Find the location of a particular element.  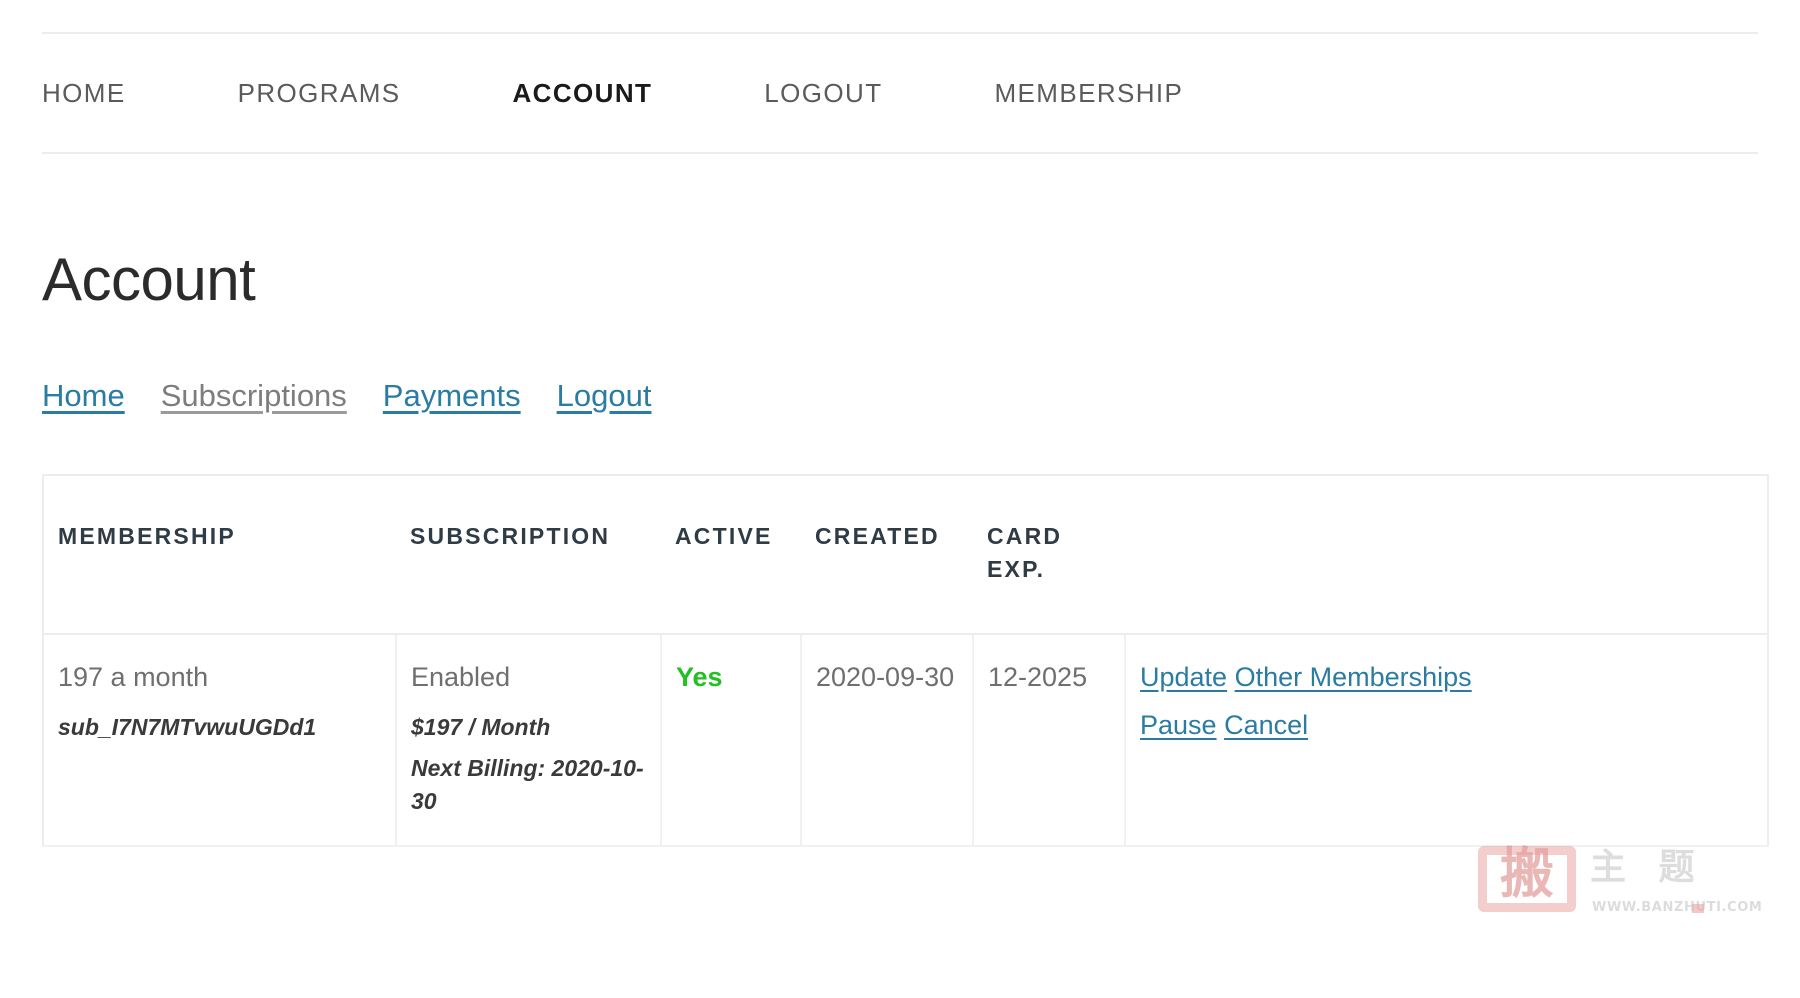

cell-actions: Update Other Memberships Pause Cancel is located at coordinates (1446, 740).